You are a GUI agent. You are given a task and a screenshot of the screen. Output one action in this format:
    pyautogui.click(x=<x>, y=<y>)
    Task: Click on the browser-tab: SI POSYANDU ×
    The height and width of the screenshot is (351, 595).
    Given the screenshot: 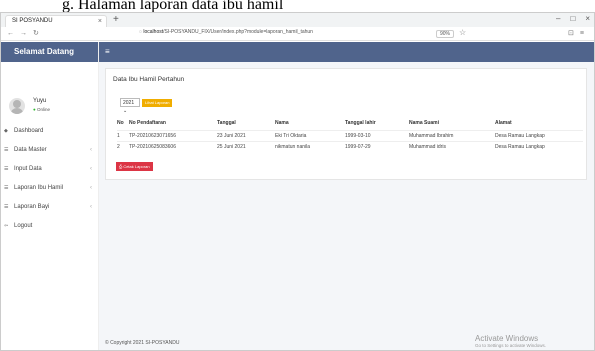 What is the action you would take?
    pyautogui.click(x=56, y=21)
    